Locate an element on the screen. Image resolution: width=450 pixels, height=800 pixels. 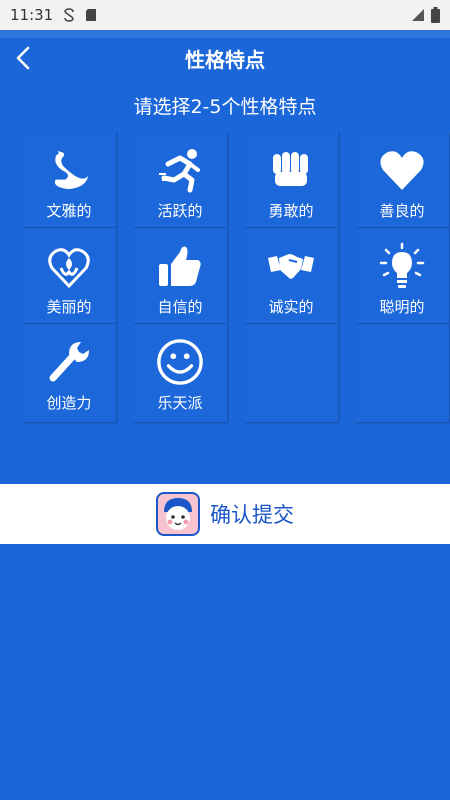
trait-label: 活跃的 is located at coordinates (180, 211).